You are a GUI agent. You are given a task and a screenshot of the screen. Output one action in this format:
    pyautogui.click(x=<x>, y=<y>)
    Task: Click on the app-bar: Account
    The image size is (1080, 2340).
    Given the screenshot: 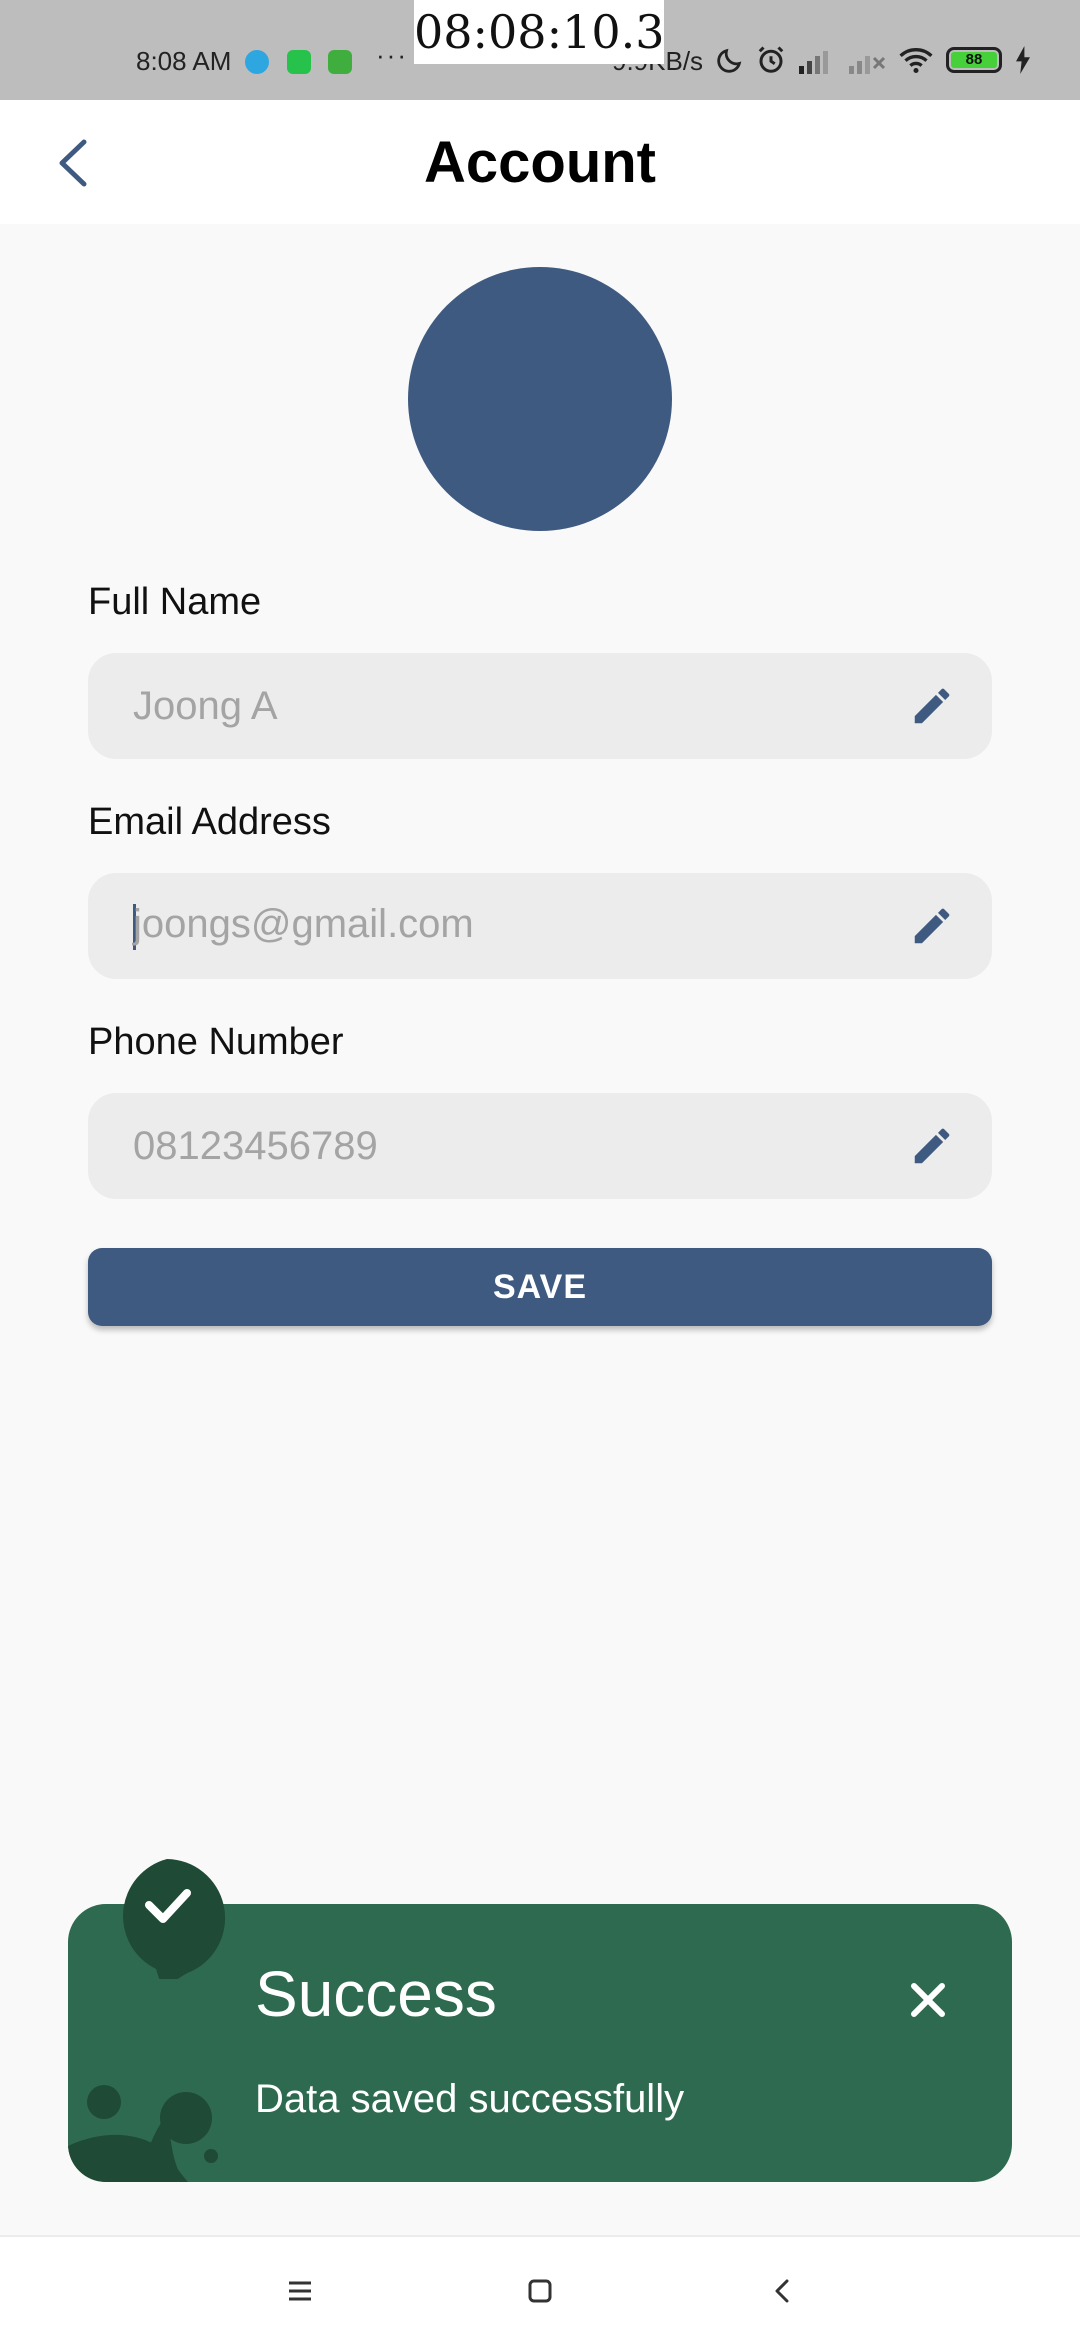 What is the action you would take?
    pyautogui.click(x=540, y=162)
    